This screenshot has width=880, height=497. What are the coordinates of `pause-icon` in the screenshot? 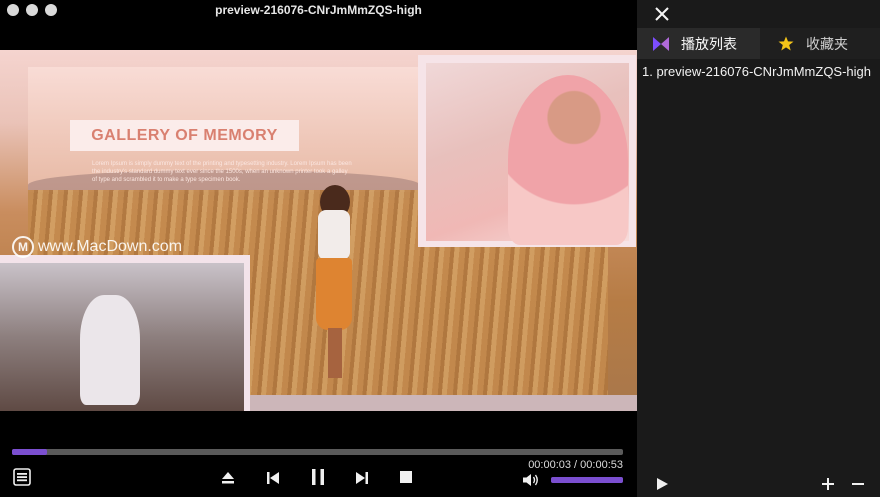 It's located at (318, 477).